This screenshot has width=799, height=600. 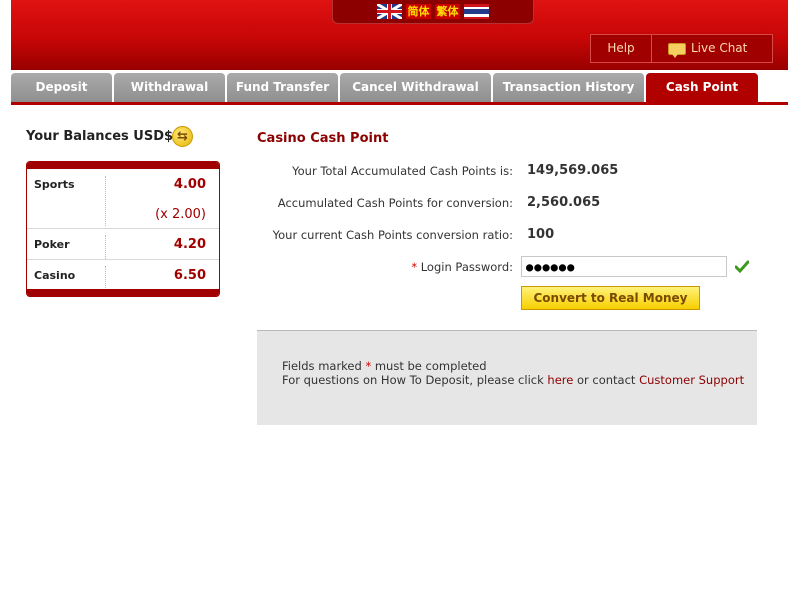 What do you see at coordinates (610, 298) in the screenshot?
I see `convert-to-real-money-button: Convert to Real Money` at bounding box center [610, 298].